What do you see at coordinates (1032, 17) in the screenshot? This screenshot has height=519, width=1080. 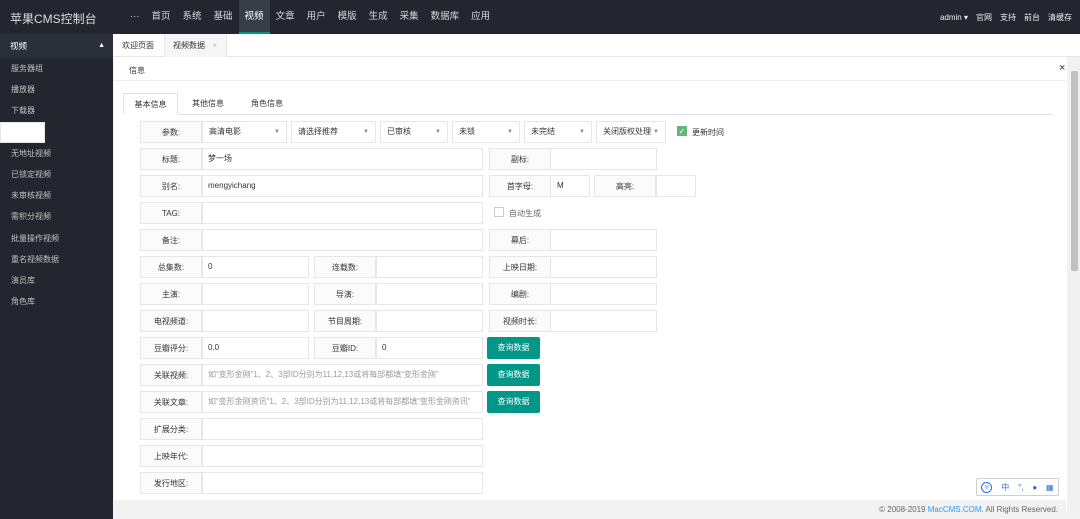 I see `link-frontend: 前台` at bounding box center [1032, 17].